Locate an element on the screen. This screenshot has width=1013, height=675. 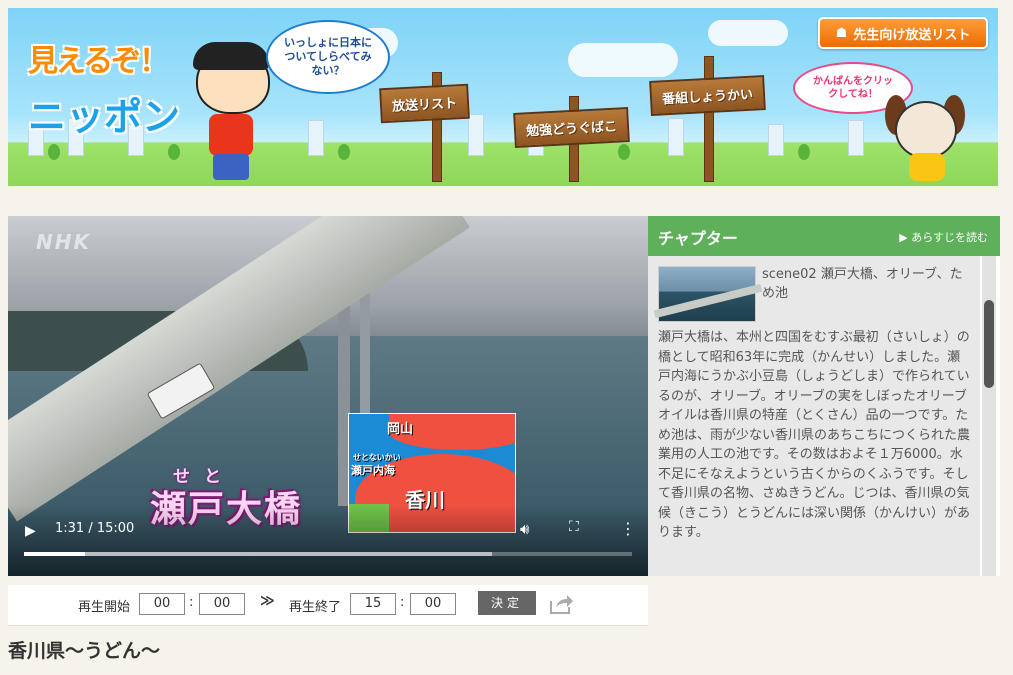
video-controls: ▶ 1:31 / 15:00 🔊︎ ⛶ ⋮ is located at coordinates (328, 540).